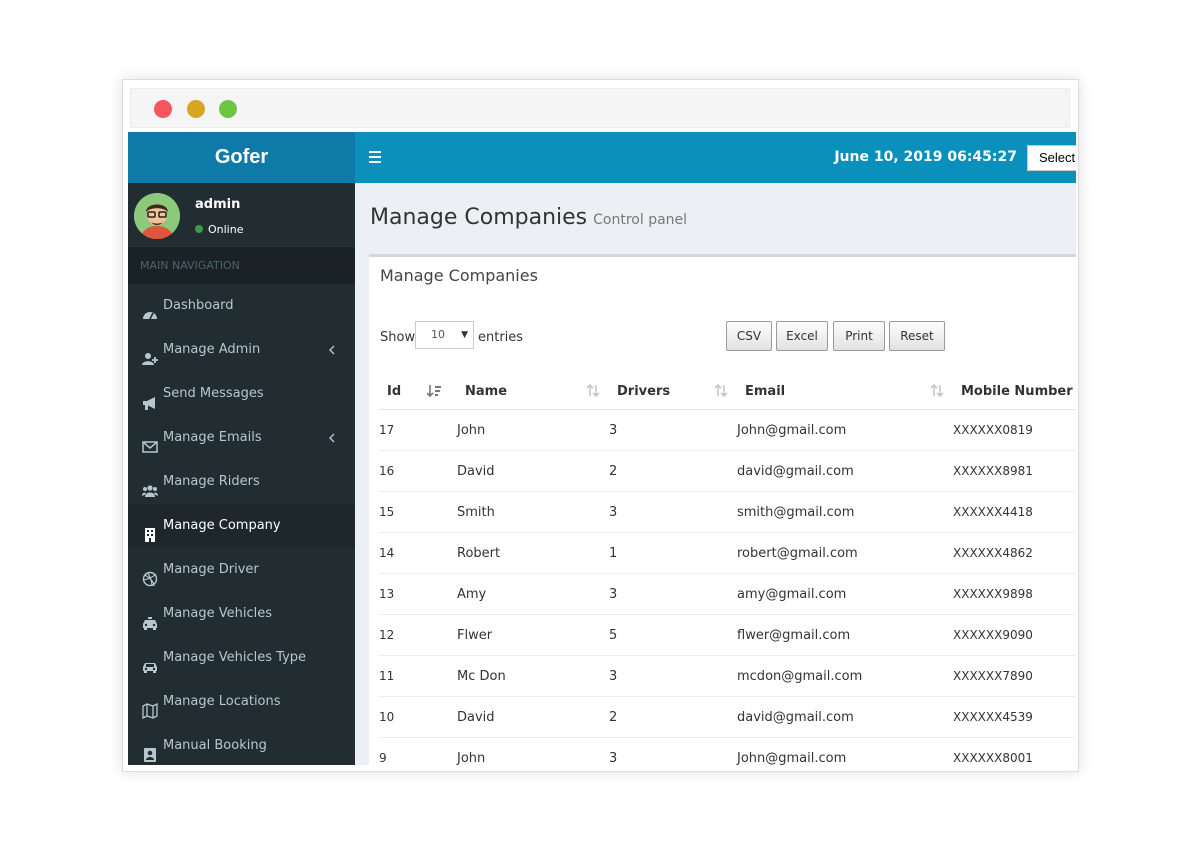 Image resolution: width=1200 pixels, height=850 pixels. Describe the element at coordinates (1014, 391) in the screenshot. I see `column-header-mobile: Mobile Number` at that location.